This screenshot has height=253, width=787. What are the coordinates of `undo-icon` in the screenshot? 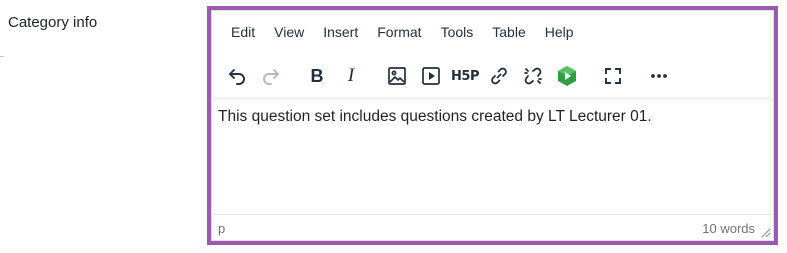 It's located at (237, 76).